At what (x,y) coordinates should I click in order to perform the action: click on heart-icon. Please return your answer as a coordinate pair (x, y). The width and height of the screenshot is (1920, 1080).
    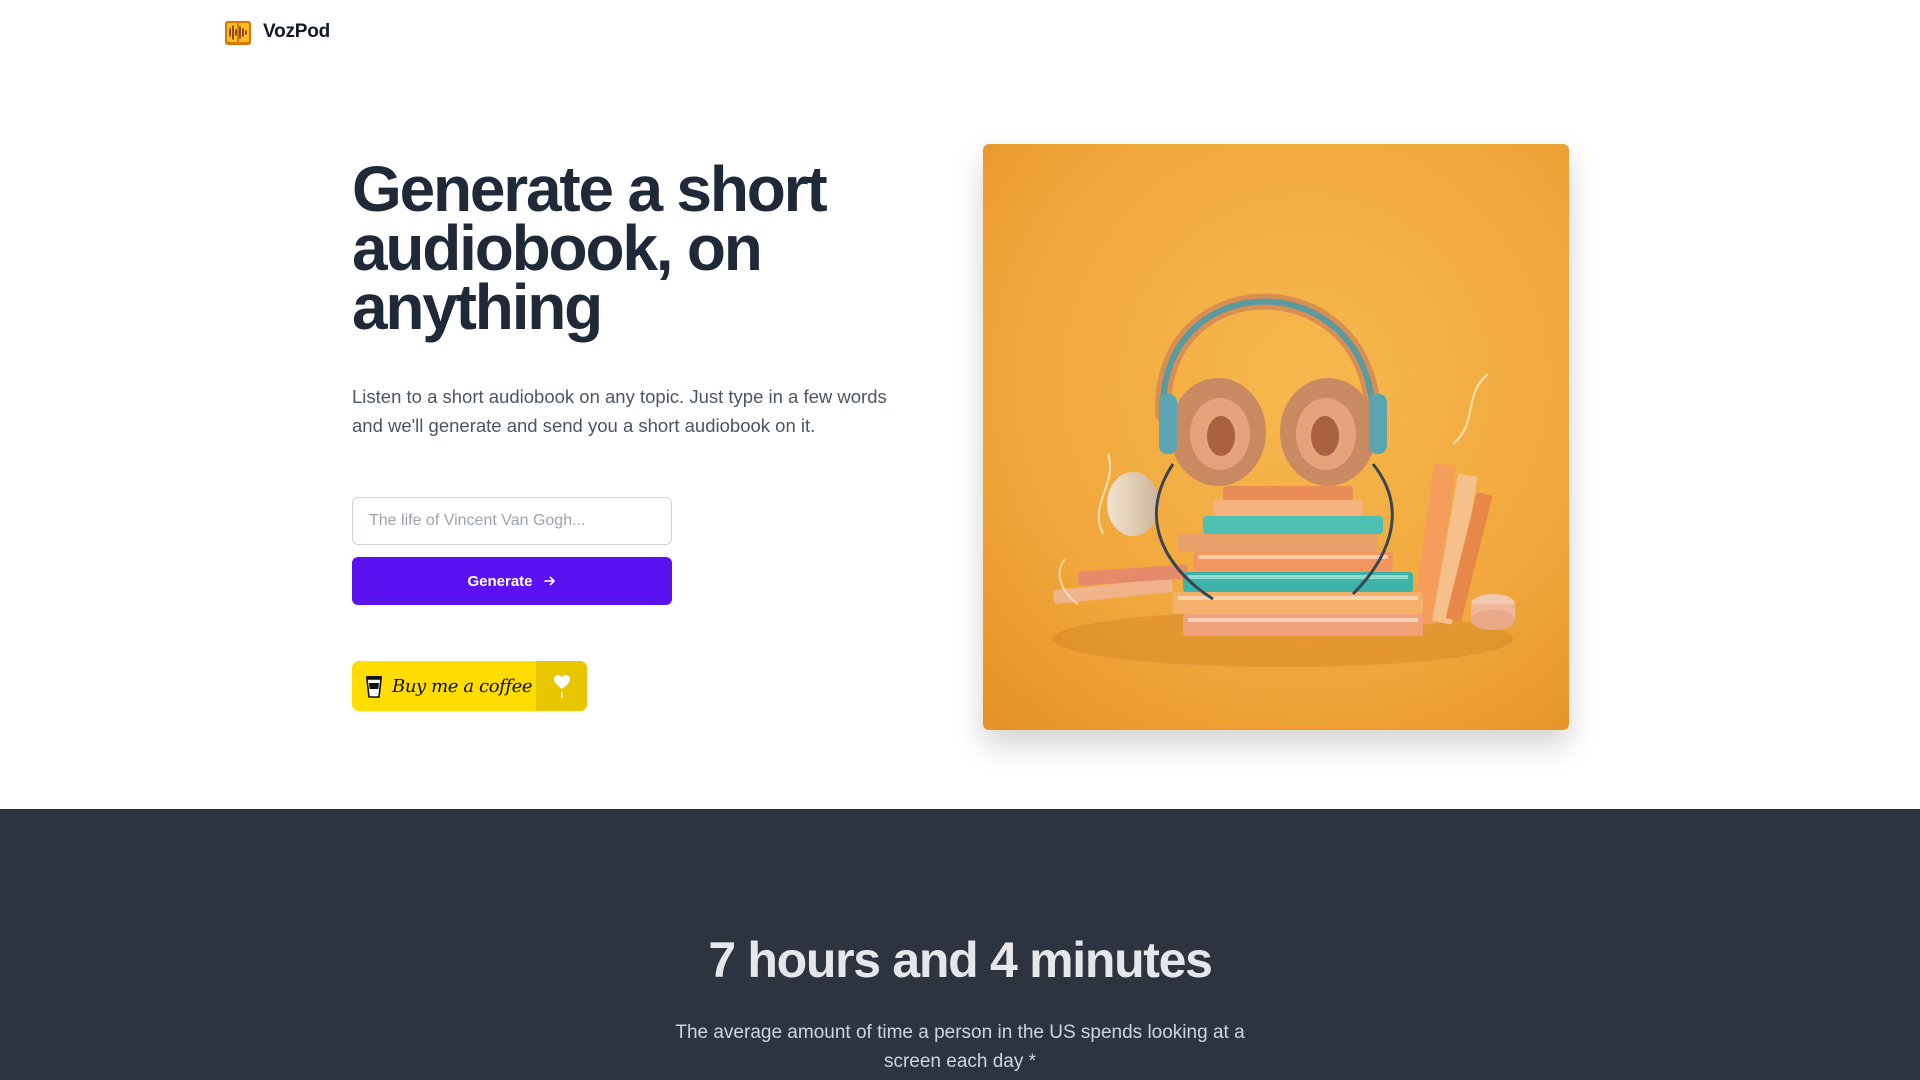
    Looking at the image, I should click on (561, 682).